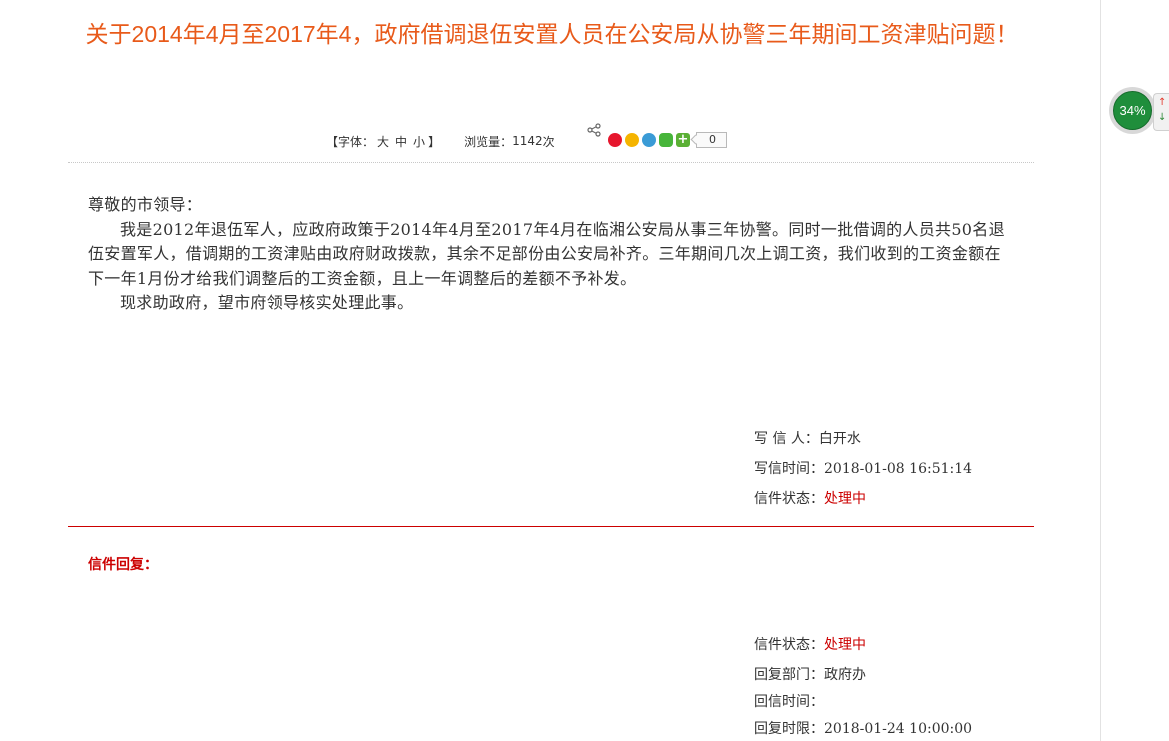 The image size is (1169, 741). I want to click on letter-status-label: 信件状态：, so click(789, 499).